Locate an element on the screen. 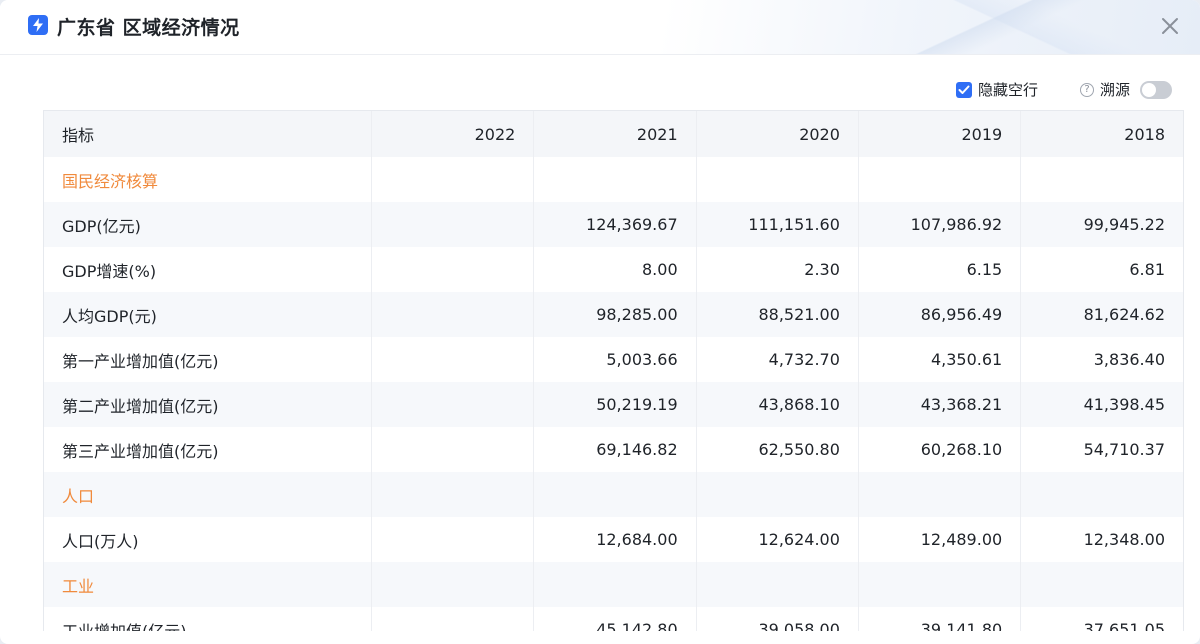 This screenshot has width=1200, height=644. value-cell: 4,350.61 is located at coordinates (940, 359).